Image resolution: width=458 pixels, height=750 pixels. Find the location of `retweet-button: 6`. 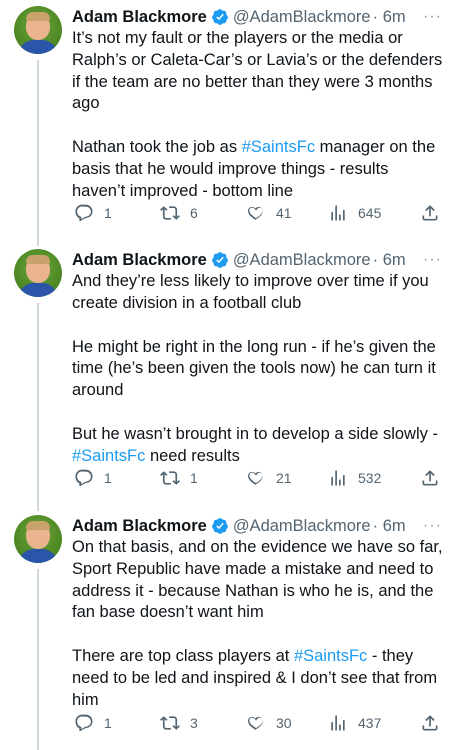

retweet-button: 6 is located at coordinates (179, 213).